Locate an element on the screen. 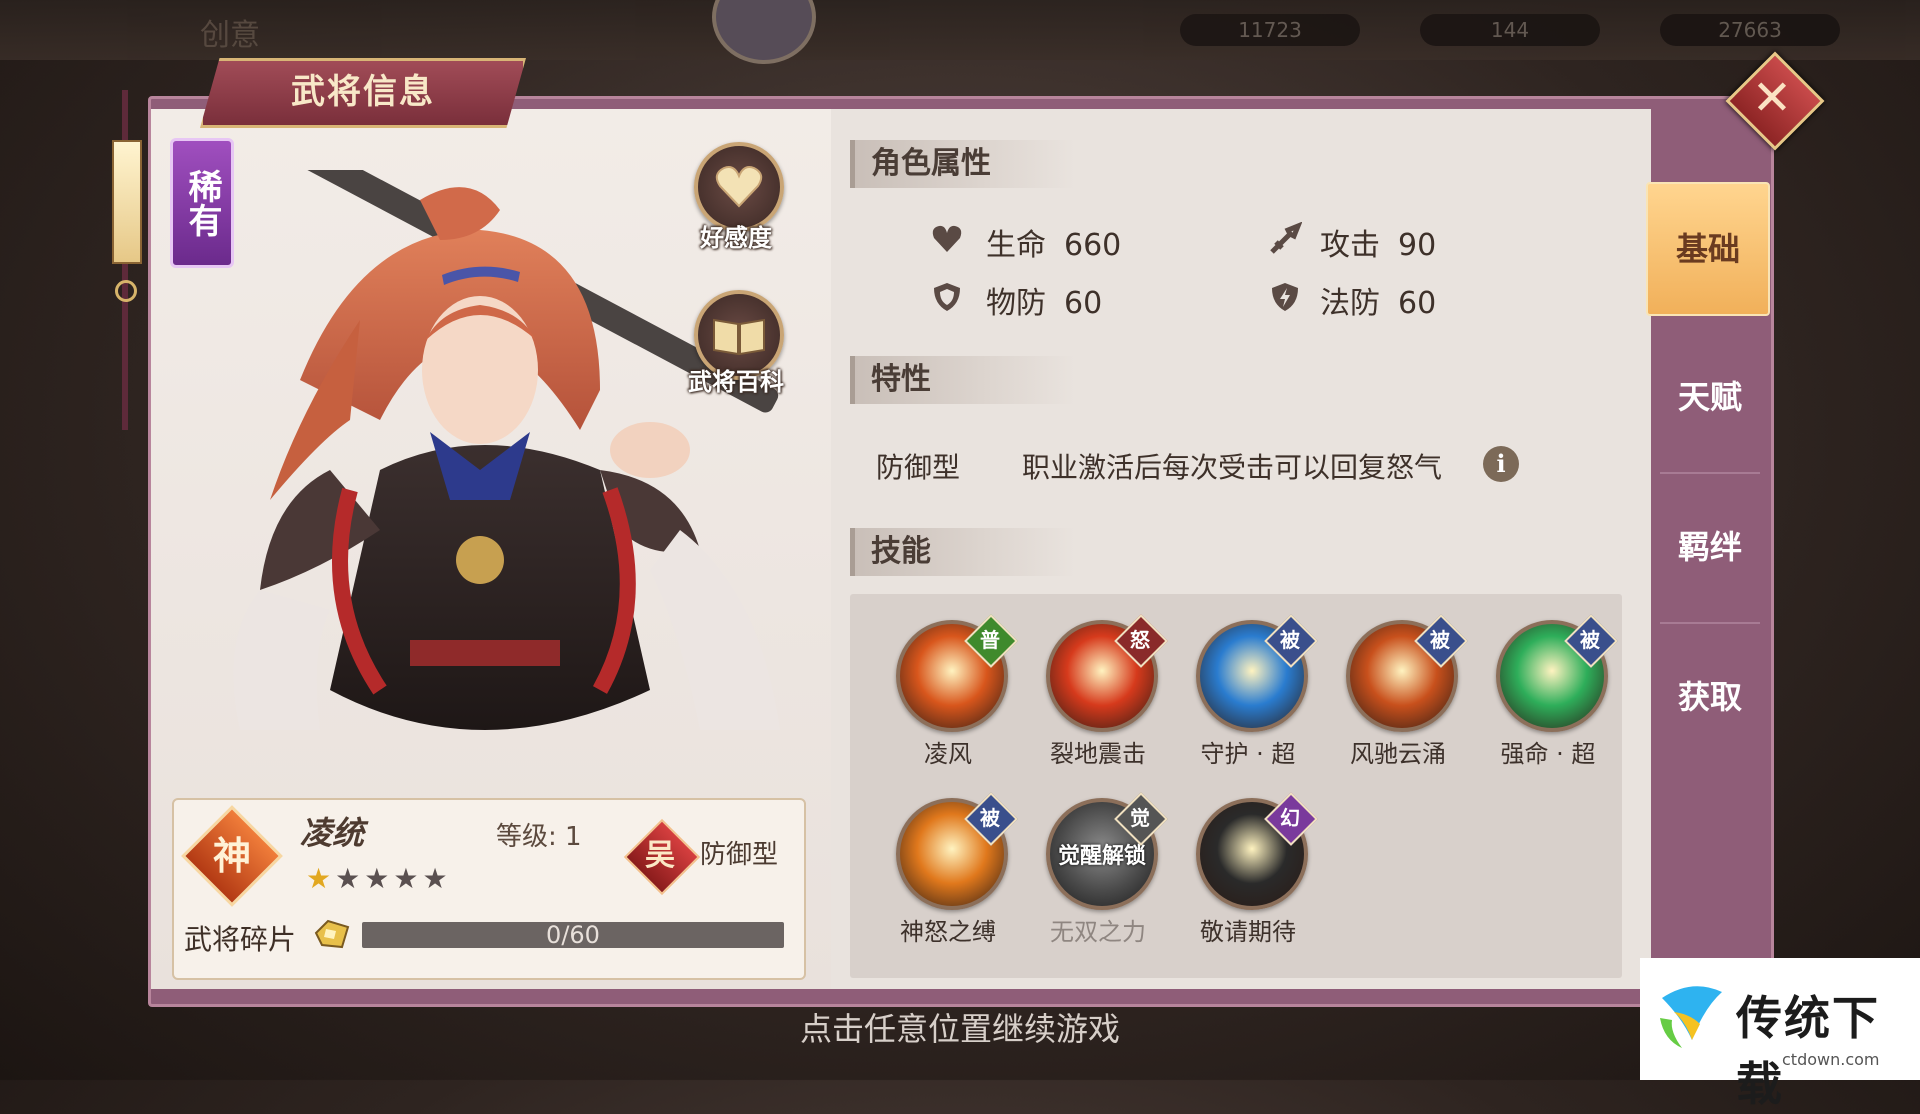  trait-label: 防御型 is located at coordinates (918, 467).